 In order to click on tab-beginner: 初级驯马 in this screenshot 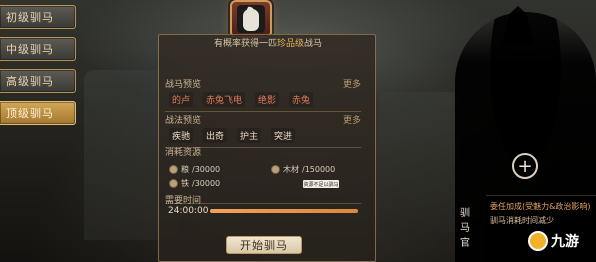, I will do `click(38, 17)`.